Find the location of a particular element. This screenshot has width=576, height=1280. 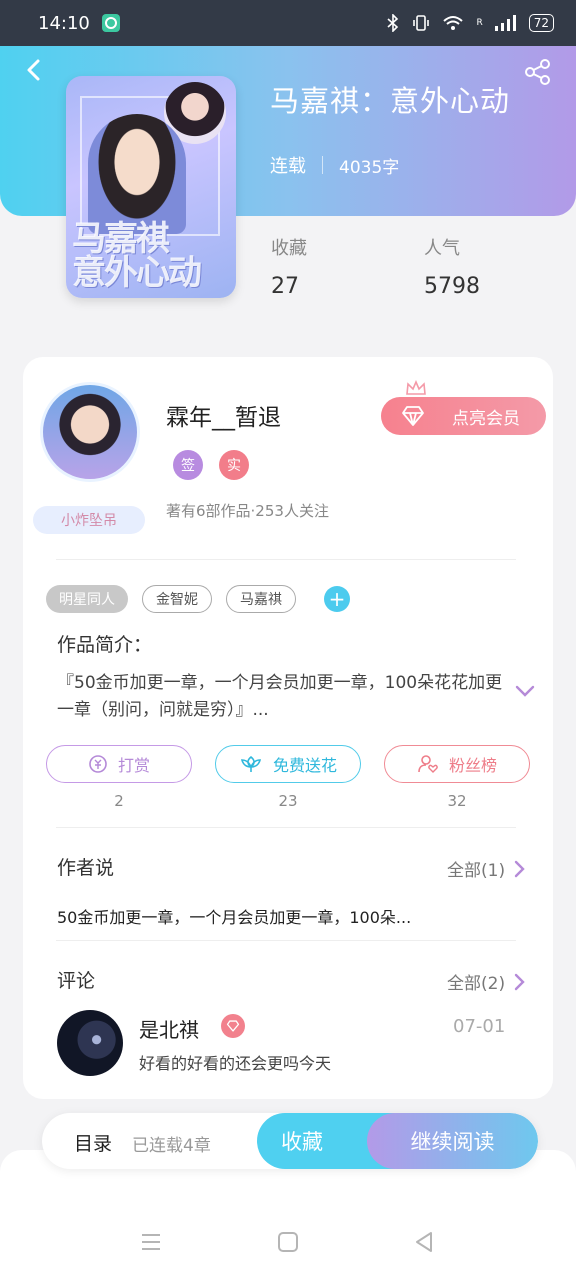

comment-username: 是北祺 is located at coordinates (169, 1028).